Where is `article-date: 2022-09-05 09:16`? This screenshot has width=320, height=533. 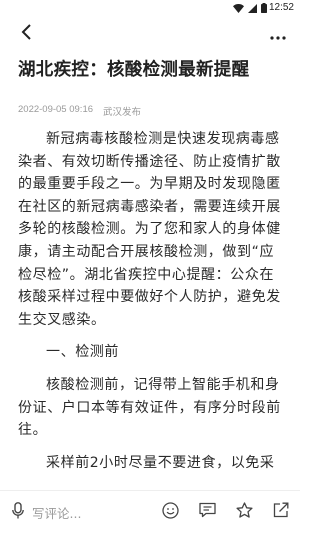 article-date: 2022-09-05 09:16 is located at coordinates (56, 109).